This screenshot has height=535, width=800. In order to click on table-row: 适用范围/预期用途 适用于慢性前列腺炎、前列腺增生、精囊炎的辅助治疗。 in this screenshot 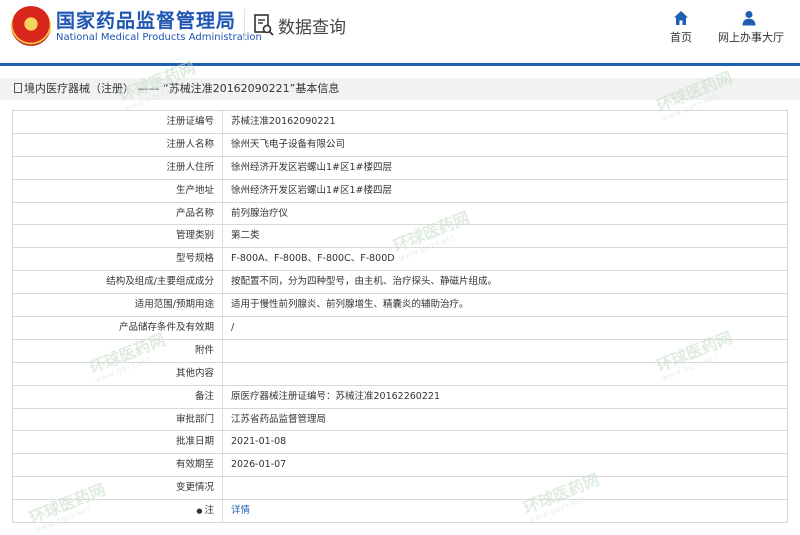, I will do `click(400, 305)`.